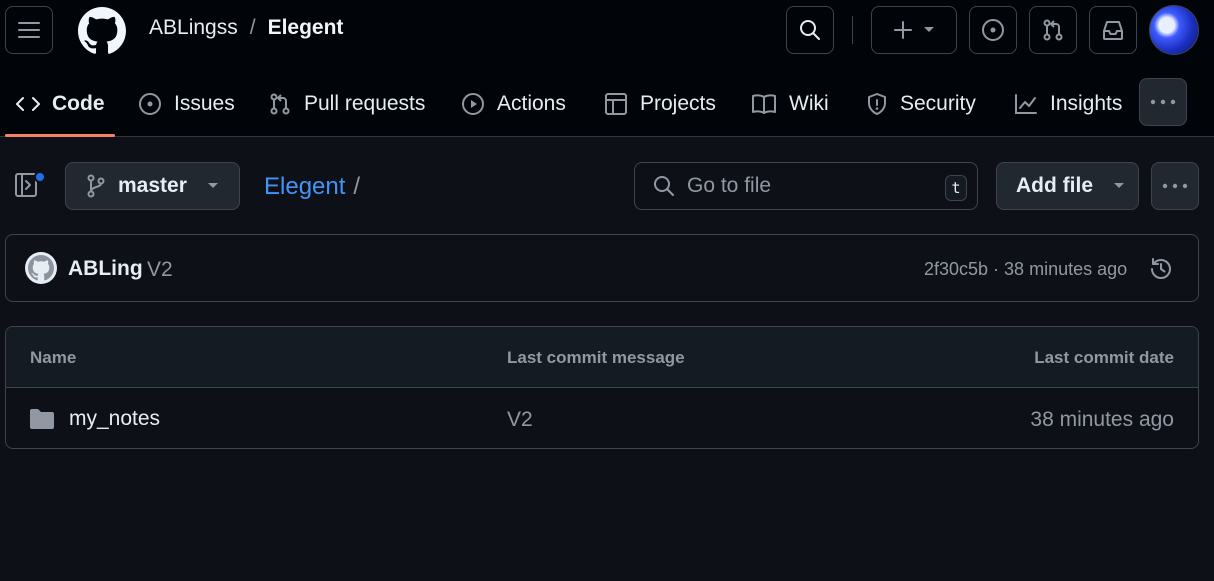  Describe the element at coordinates (1054, 185) in the screenshot. I see `add-file-label: Add file` at that location.